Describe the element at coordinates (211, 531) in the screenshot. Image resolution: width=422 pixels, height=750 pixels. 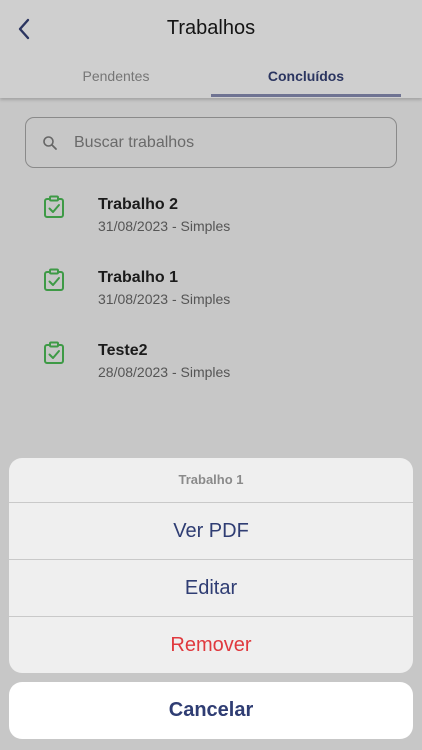
I see `view-pdf-button: Ver PDF` at that location.